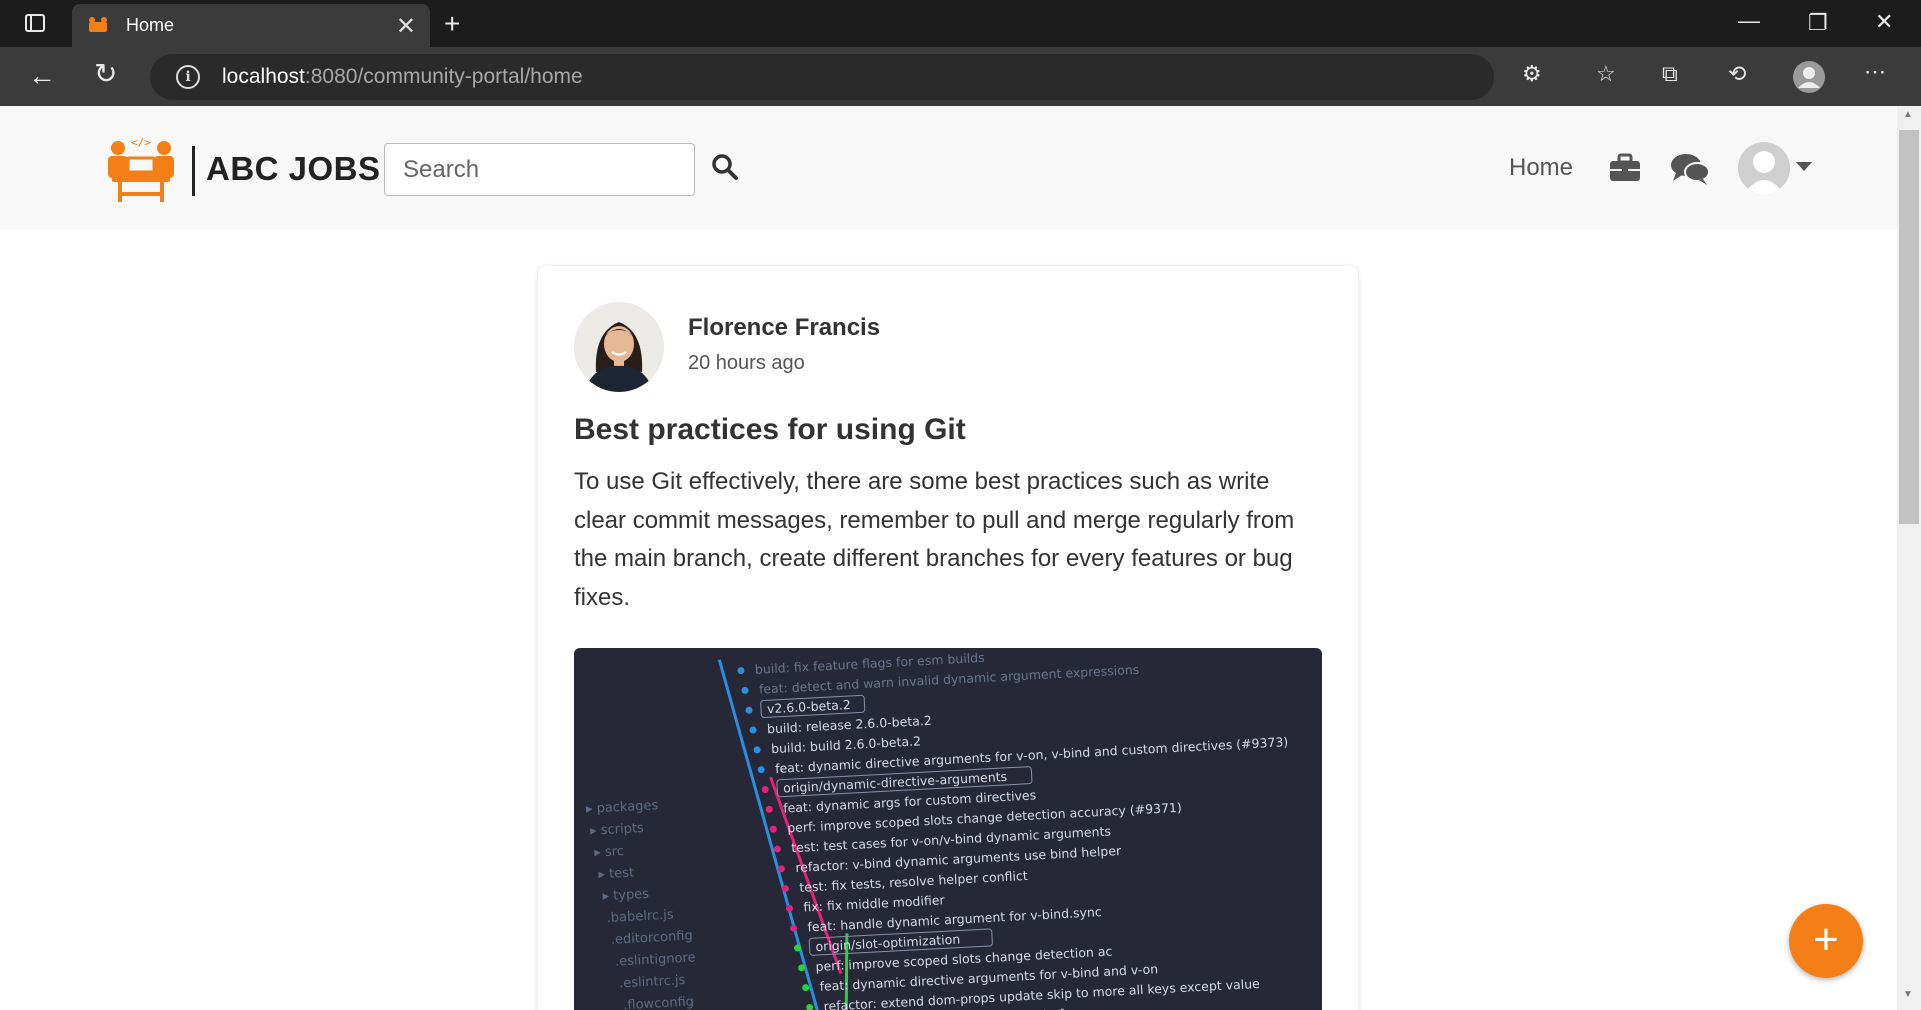  Describe the element at coordinates (658, 1002) in the screenshot. I see `file-tree-item: .flowconfig` at that location.